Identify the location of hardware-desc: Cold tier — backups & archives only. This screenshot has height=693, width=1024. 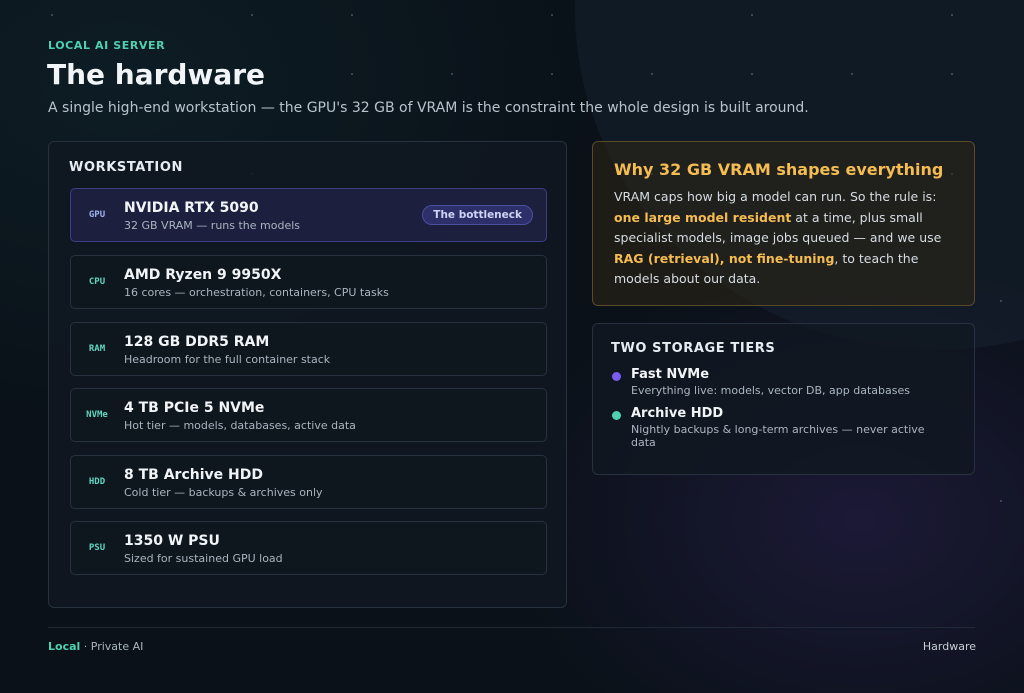
(223, 492).